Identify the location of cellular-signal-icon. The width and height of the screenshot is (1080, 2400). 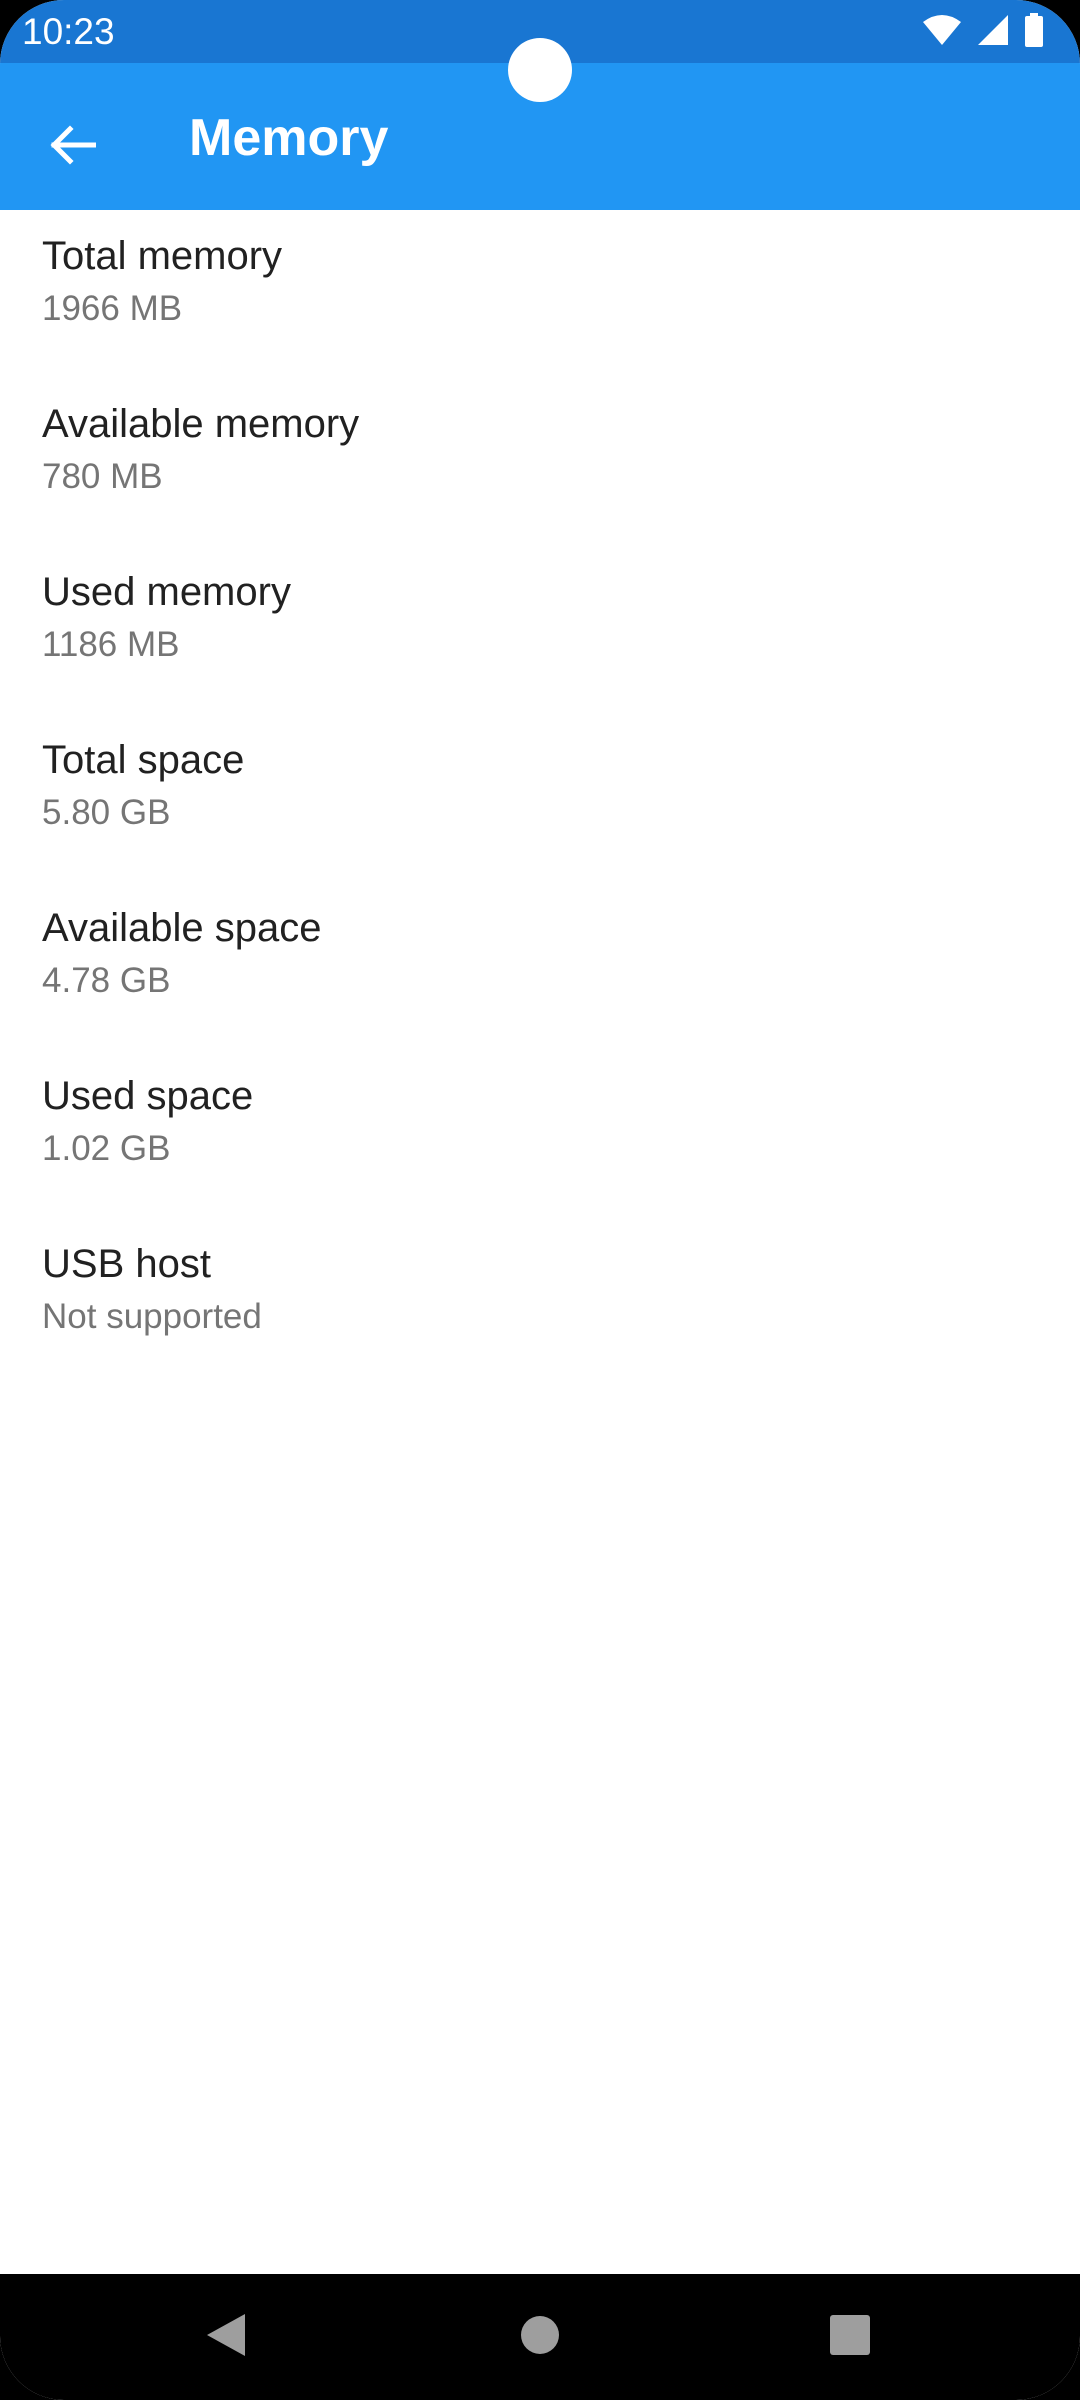
(993, 30).